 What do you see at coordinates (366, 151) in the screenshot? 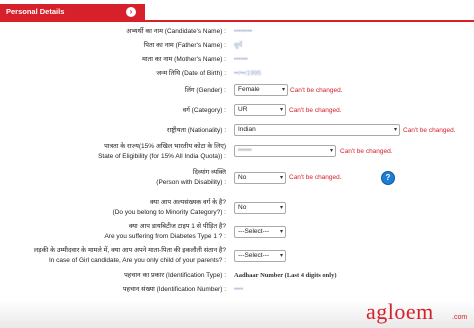
I see `state-eligibility-note: Can't be changed.` at bounding box center [366, 151].